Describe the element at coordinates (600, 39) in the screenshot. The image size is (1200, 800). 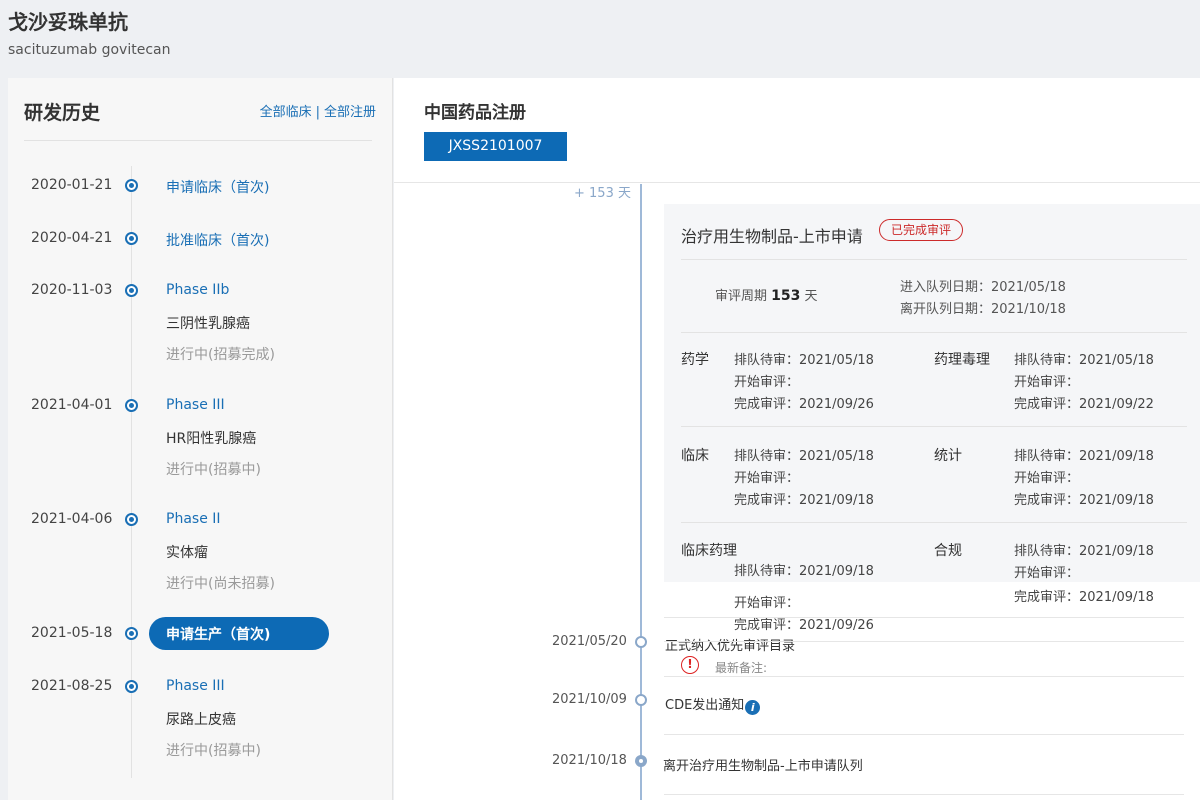
I see `drug-header: 戈沙妥珠单抗 sacituzumab govitecan` at that location.